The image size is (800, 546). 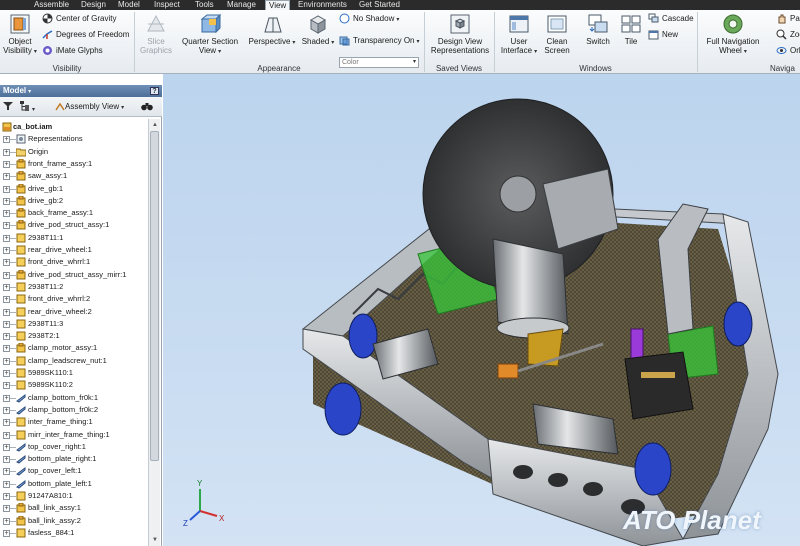 I want to click on sheet-icon, so click(x=21, y=398).